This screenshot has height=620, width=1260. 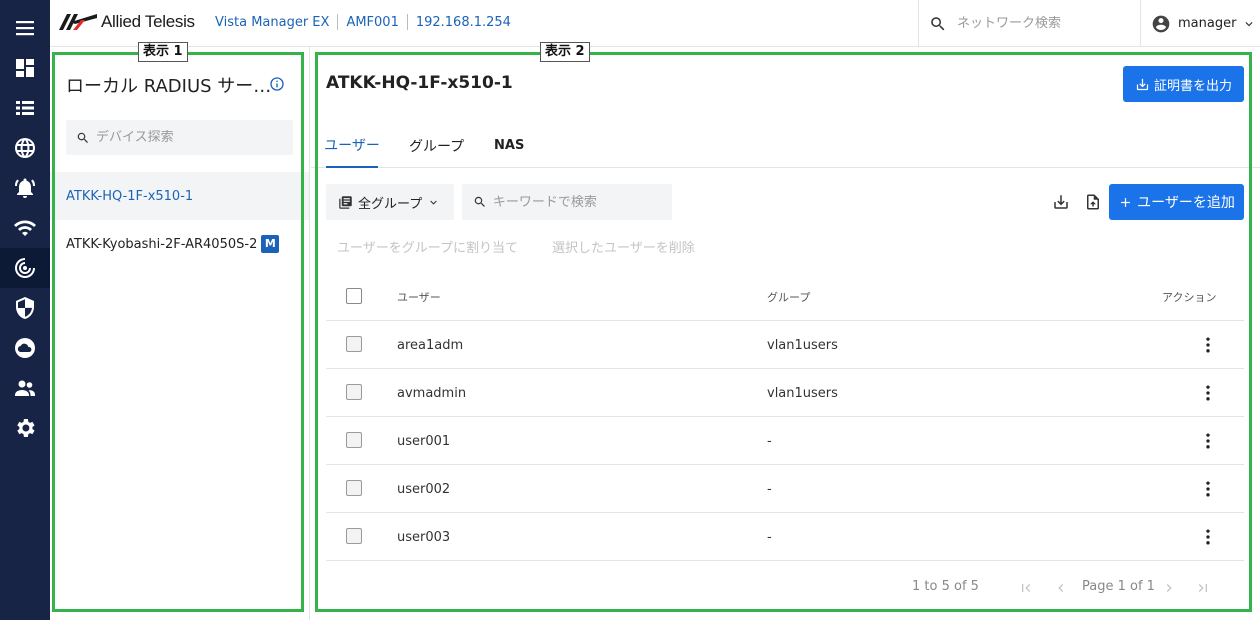 What do you see at coordinates (424, 441) in the screenshot?
I see `user-cell: user001` at bounding box center [424, 441].